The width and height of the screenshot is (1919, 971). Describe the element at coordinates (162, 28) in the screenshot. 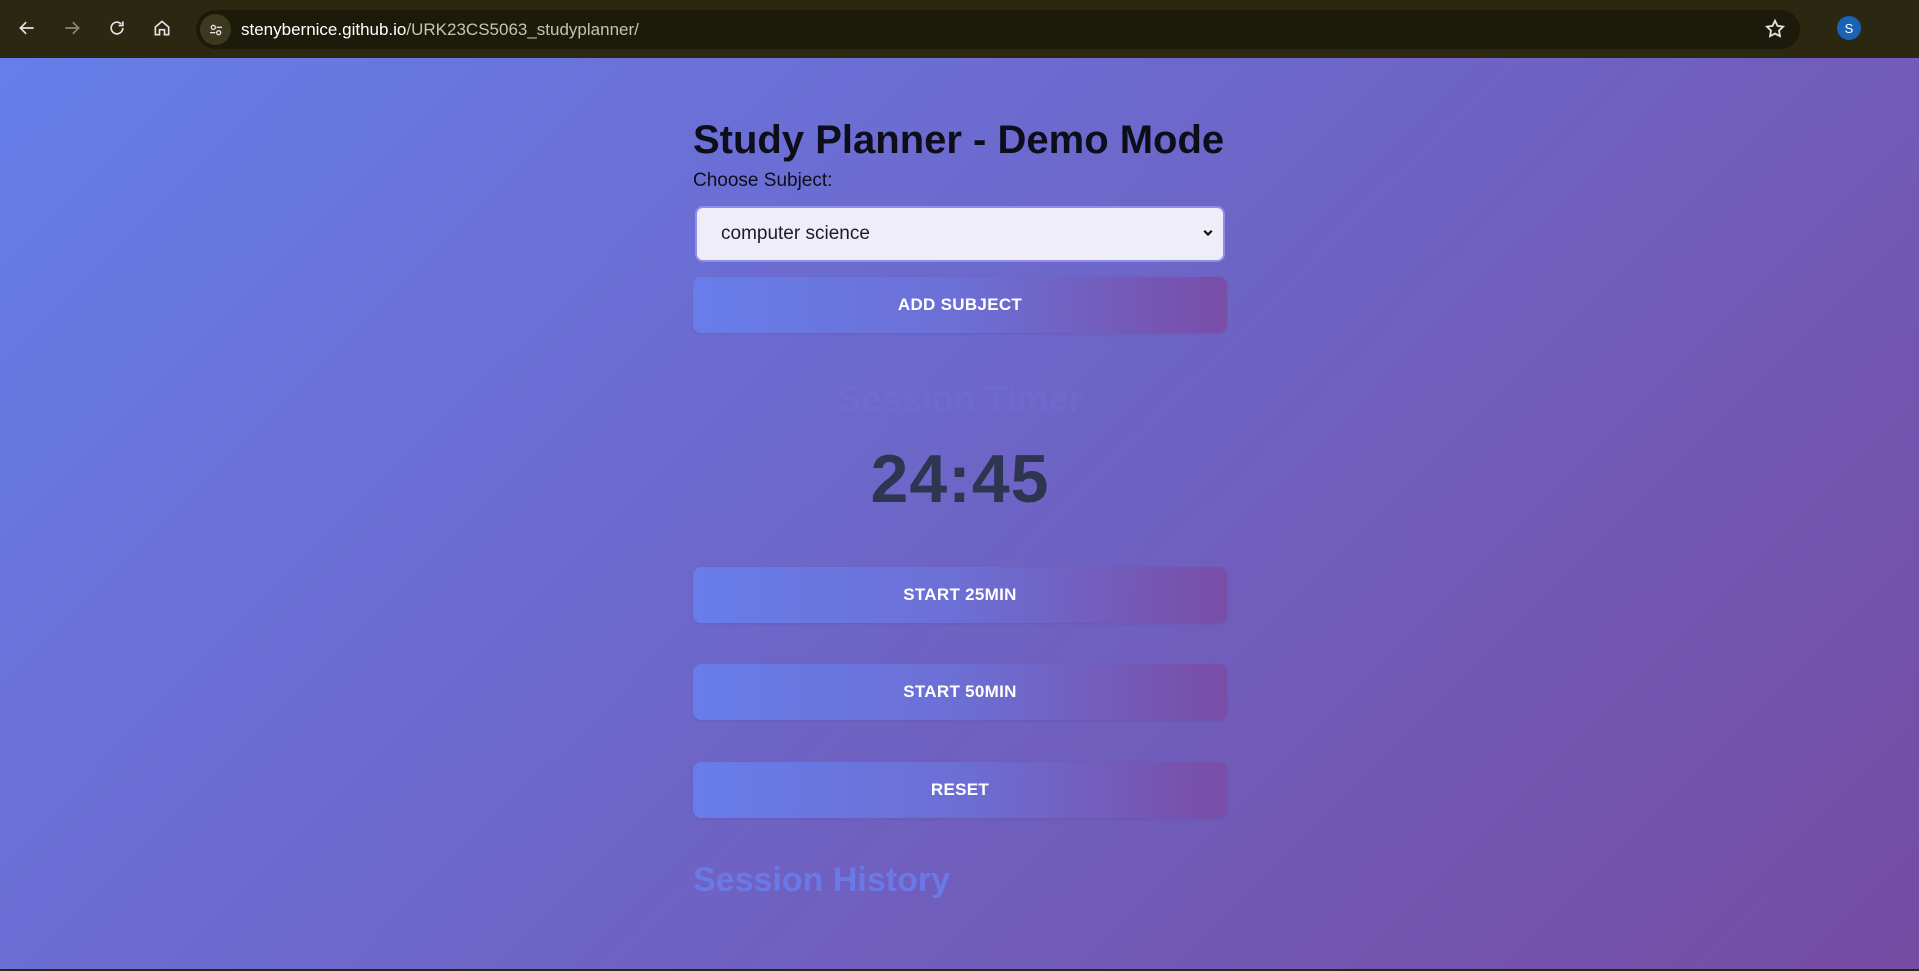

I see `home-icon` at that location.